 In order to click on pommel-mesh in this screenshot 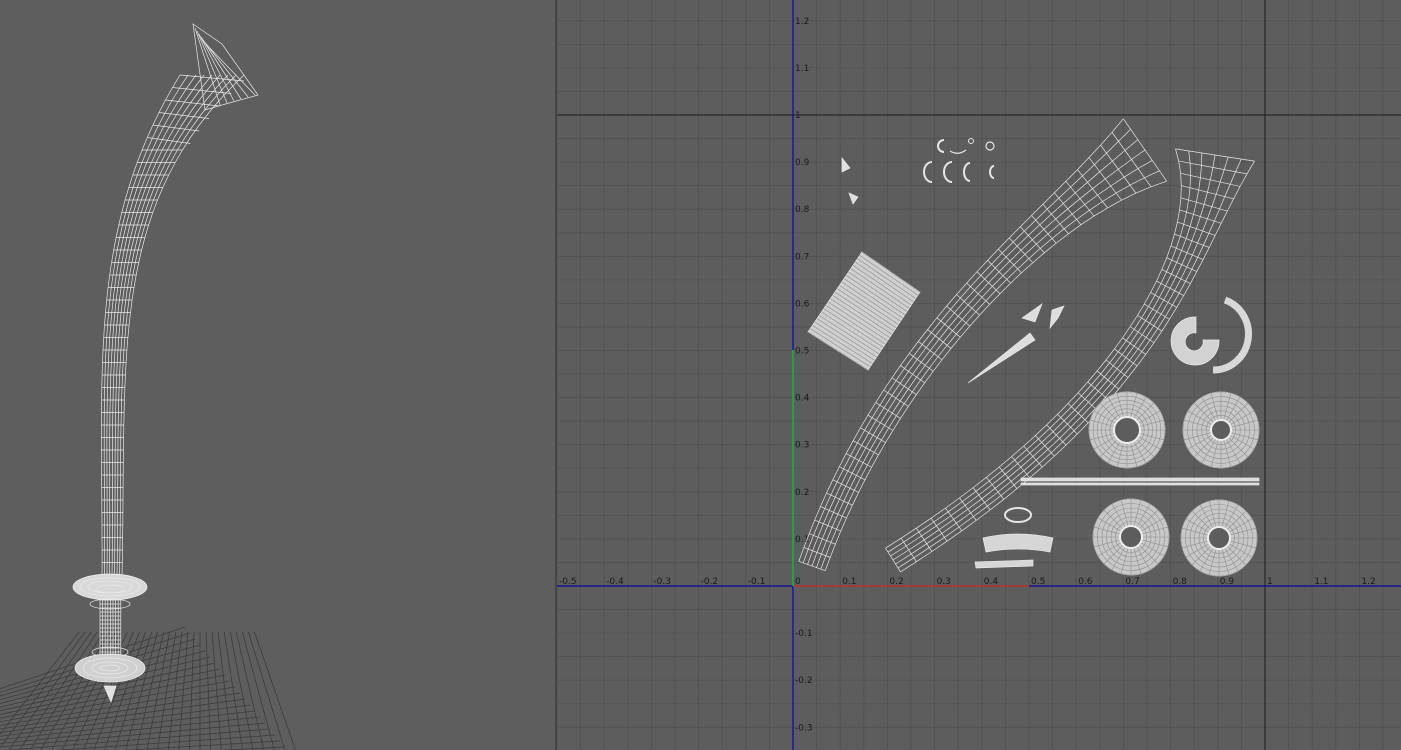, I will do `click(110, 678)`.